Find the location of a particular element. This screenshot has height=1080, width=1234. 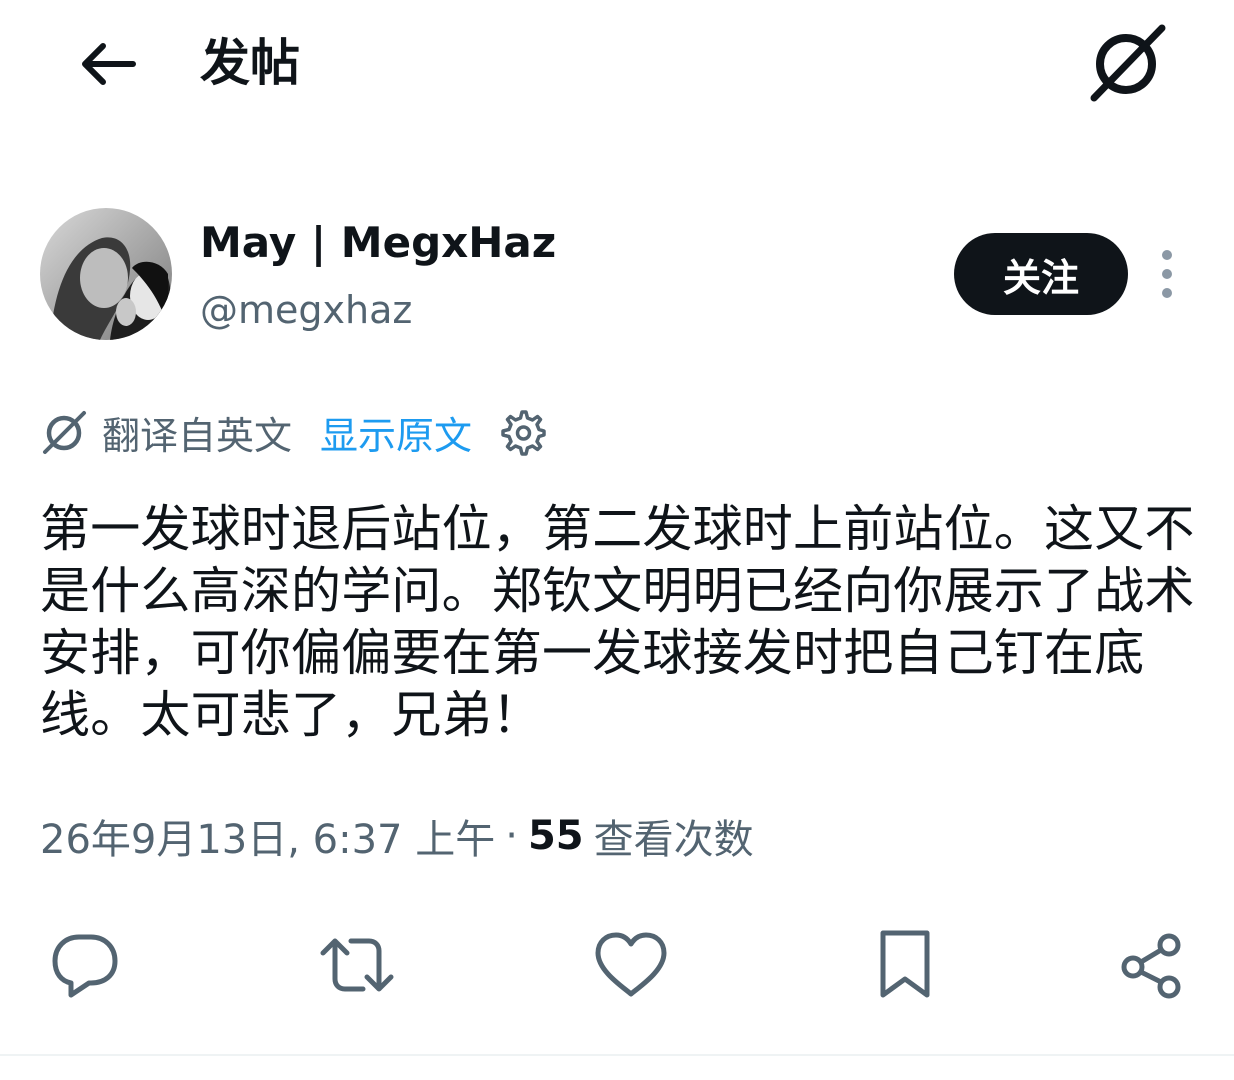

repost-button is located at coordinates (357, 965).